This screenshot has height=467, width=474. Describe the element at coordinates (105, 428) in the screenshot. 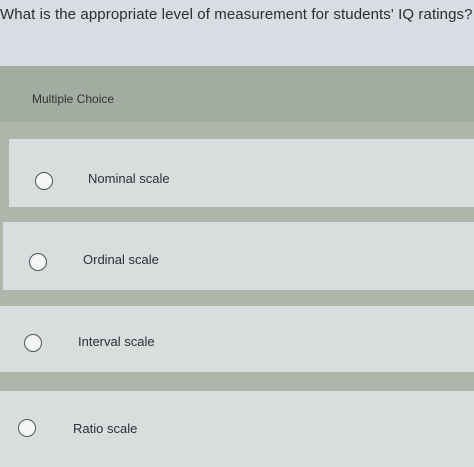

I see `option-label: Ratio scale` at that location.